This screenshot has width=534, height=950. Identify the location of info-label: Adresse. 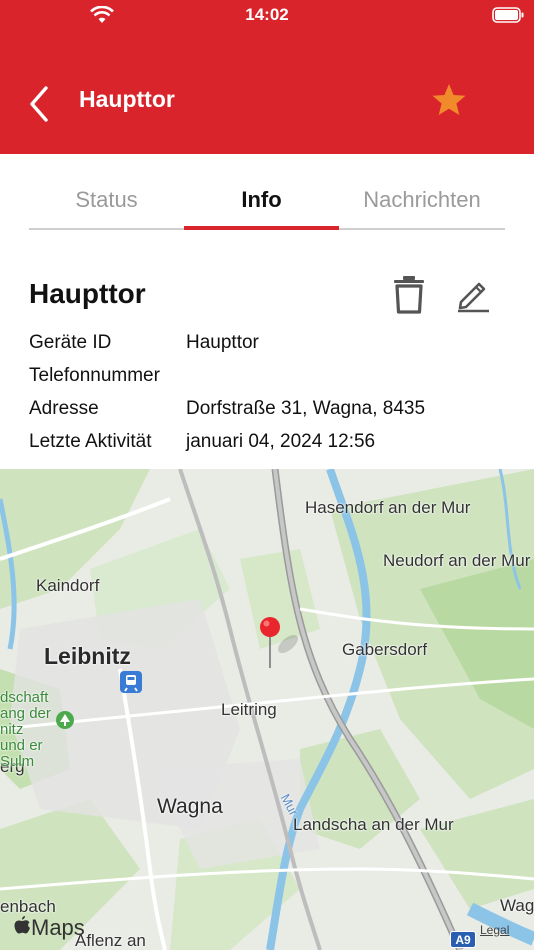
(64, 408).